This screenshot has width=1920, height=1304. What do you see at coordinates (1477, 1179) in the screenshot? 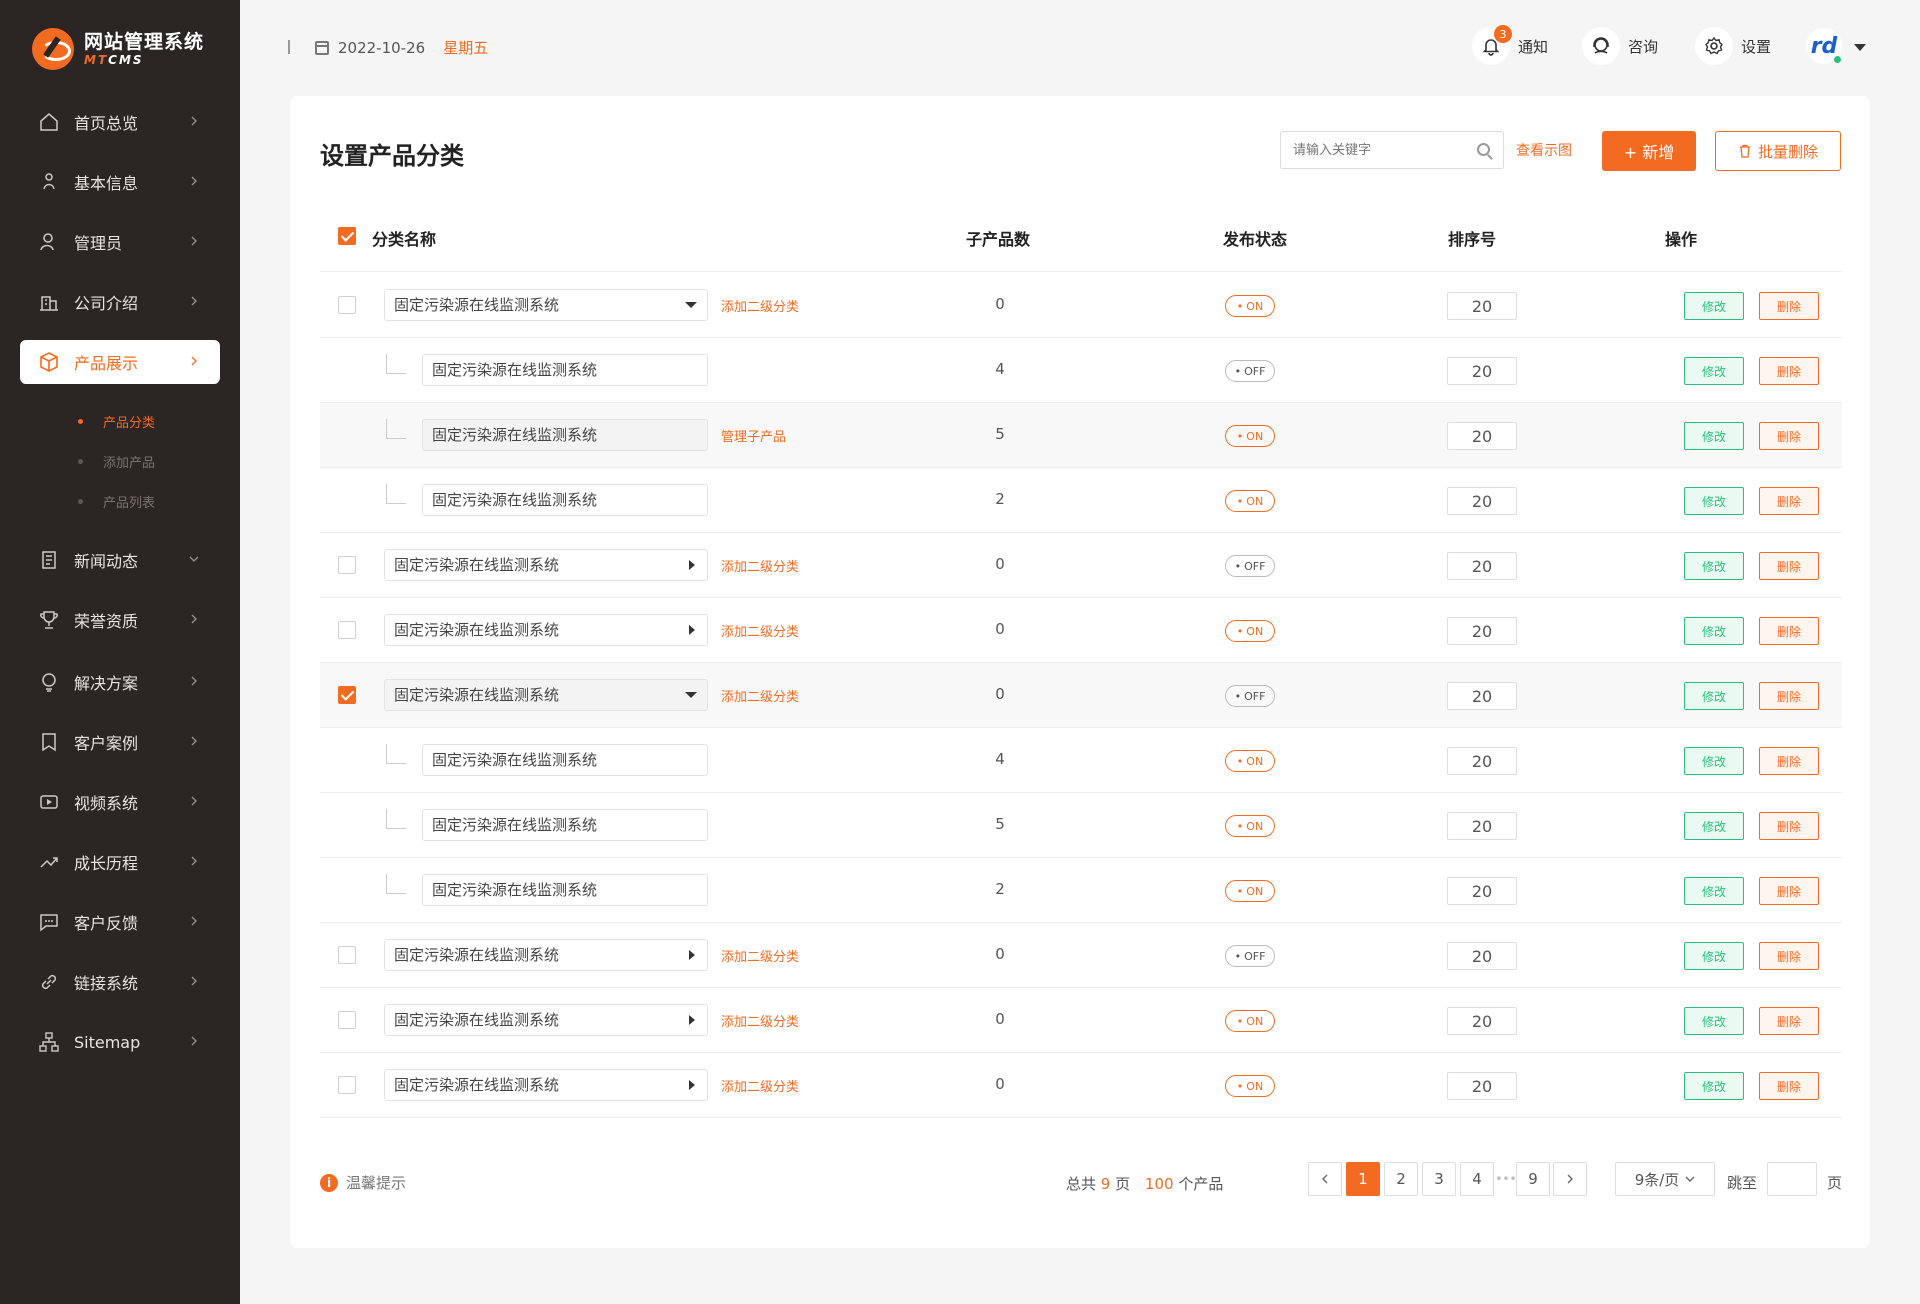
I see `page-button: 4` at bounding box center [1477, 1179].